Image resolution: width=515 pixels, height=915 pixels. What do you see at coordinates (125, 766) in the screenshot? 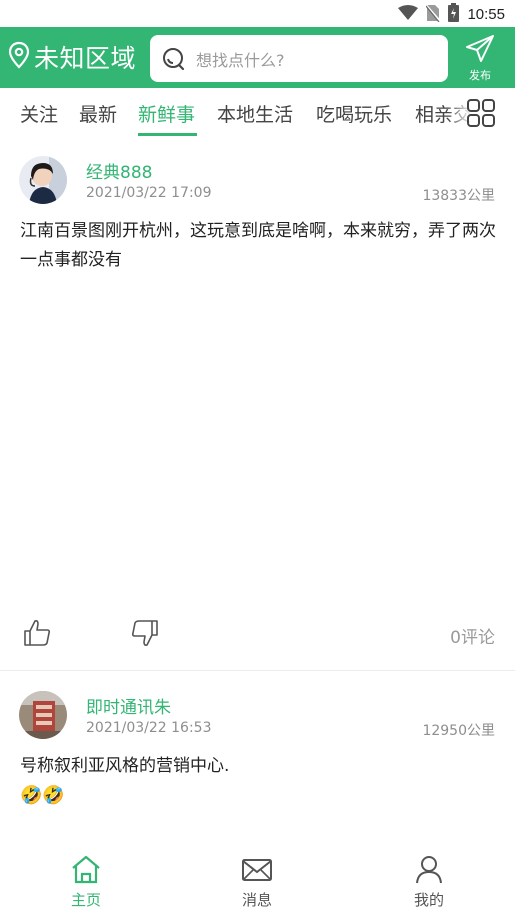
I see `post-content: 号称叙利亚风格的营销中心.` at bounding box center [125, 766].